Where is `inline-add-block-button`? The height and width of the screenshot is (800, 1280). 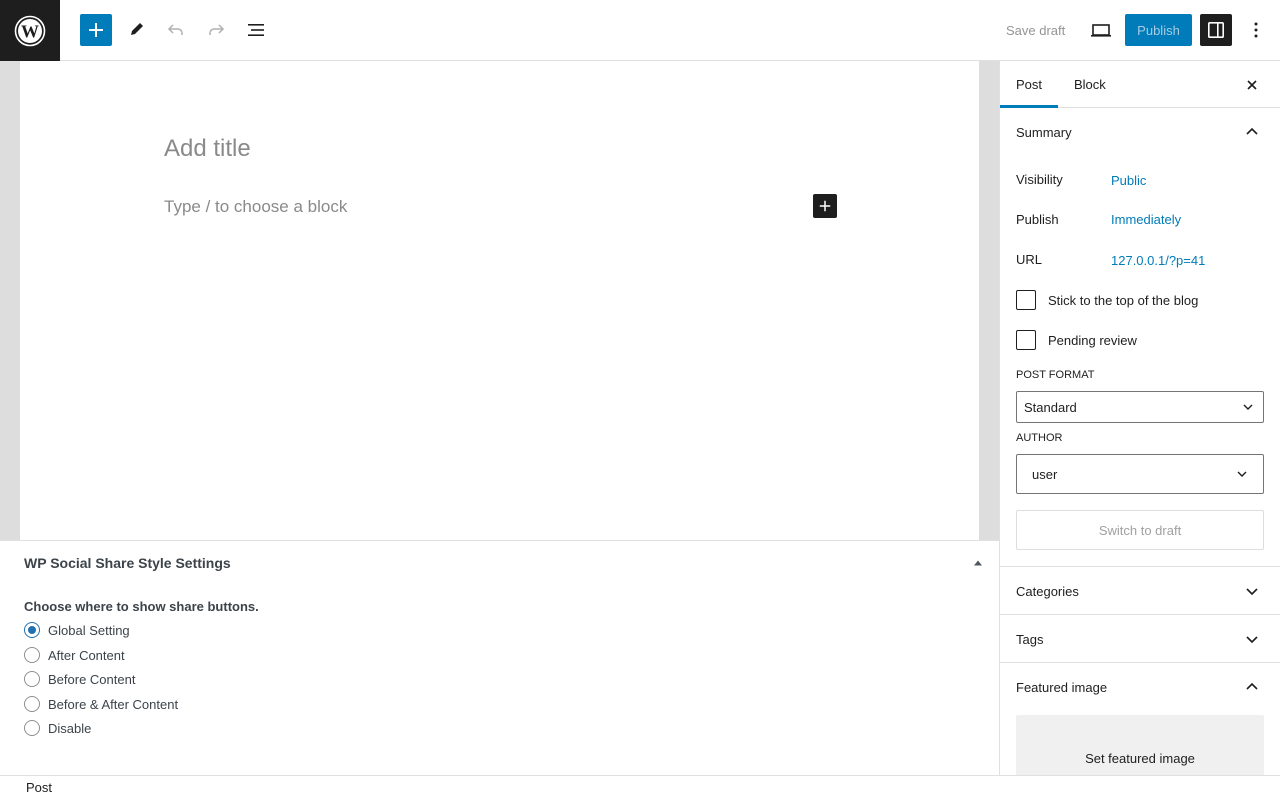
inline-add-block-button is located at coordinates (825, 206).